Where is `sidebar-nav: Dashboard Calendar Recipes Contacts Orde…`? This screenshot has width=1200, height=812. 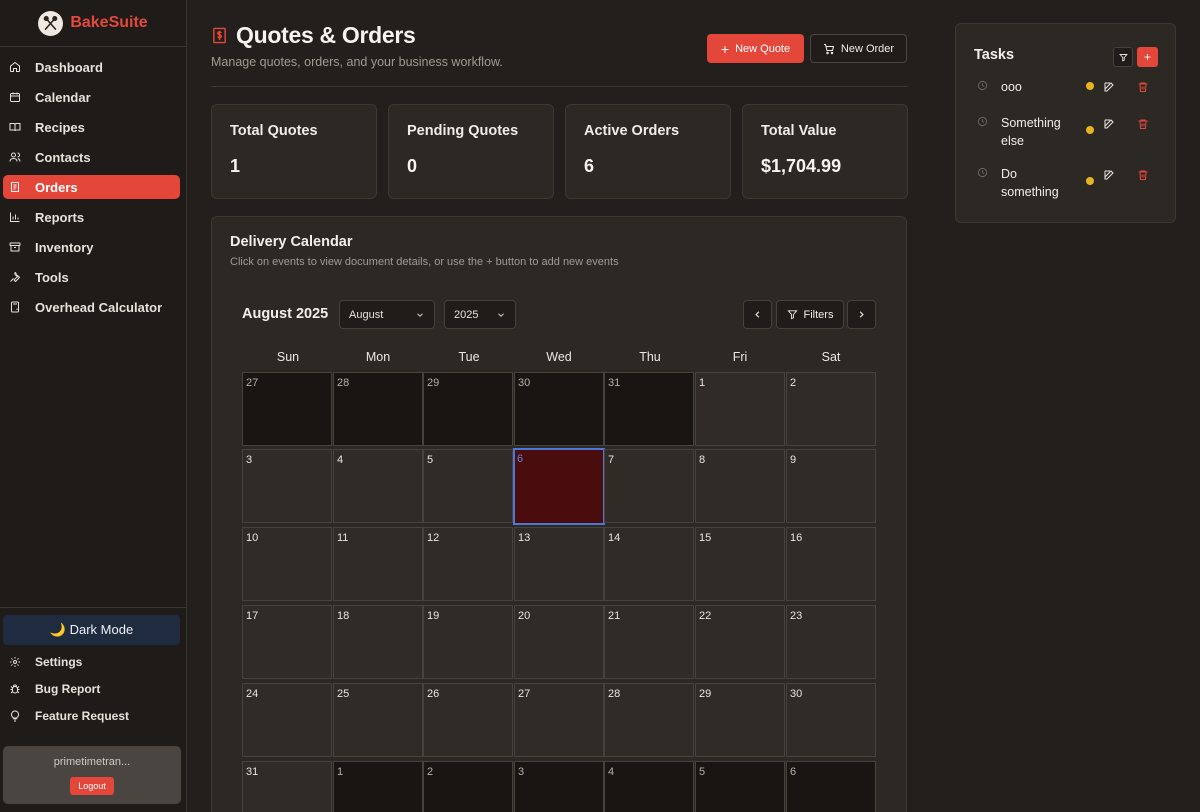 sidebar-nav: Dashboard Calendar Recipes Contacts Orde… is located at coordinates (93, 183).